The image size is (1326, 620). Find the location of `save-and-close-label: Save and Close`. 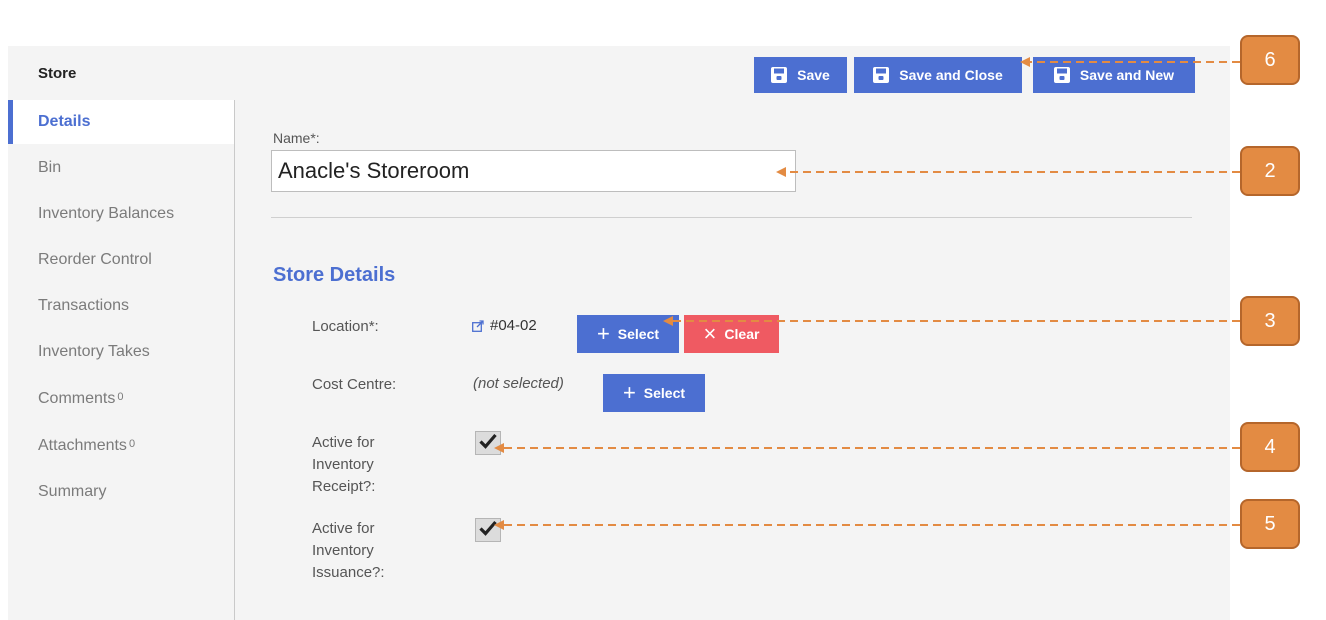

save-and-close-label: Save and Close is located at coordinates (951, 75).